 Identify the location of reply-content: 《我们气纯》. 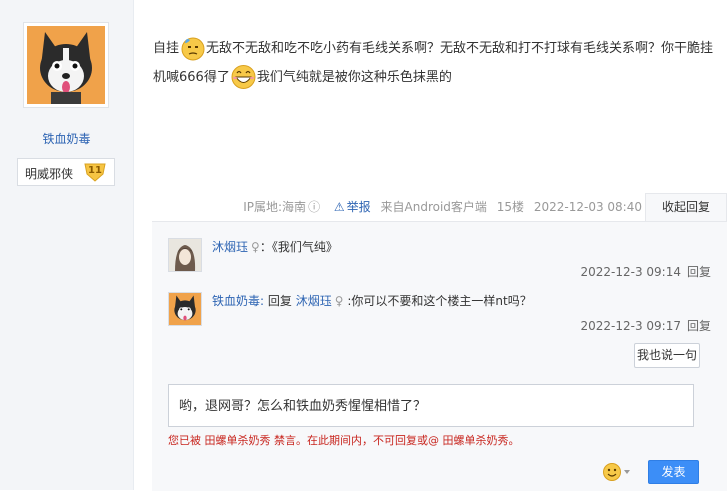
(304, 247).